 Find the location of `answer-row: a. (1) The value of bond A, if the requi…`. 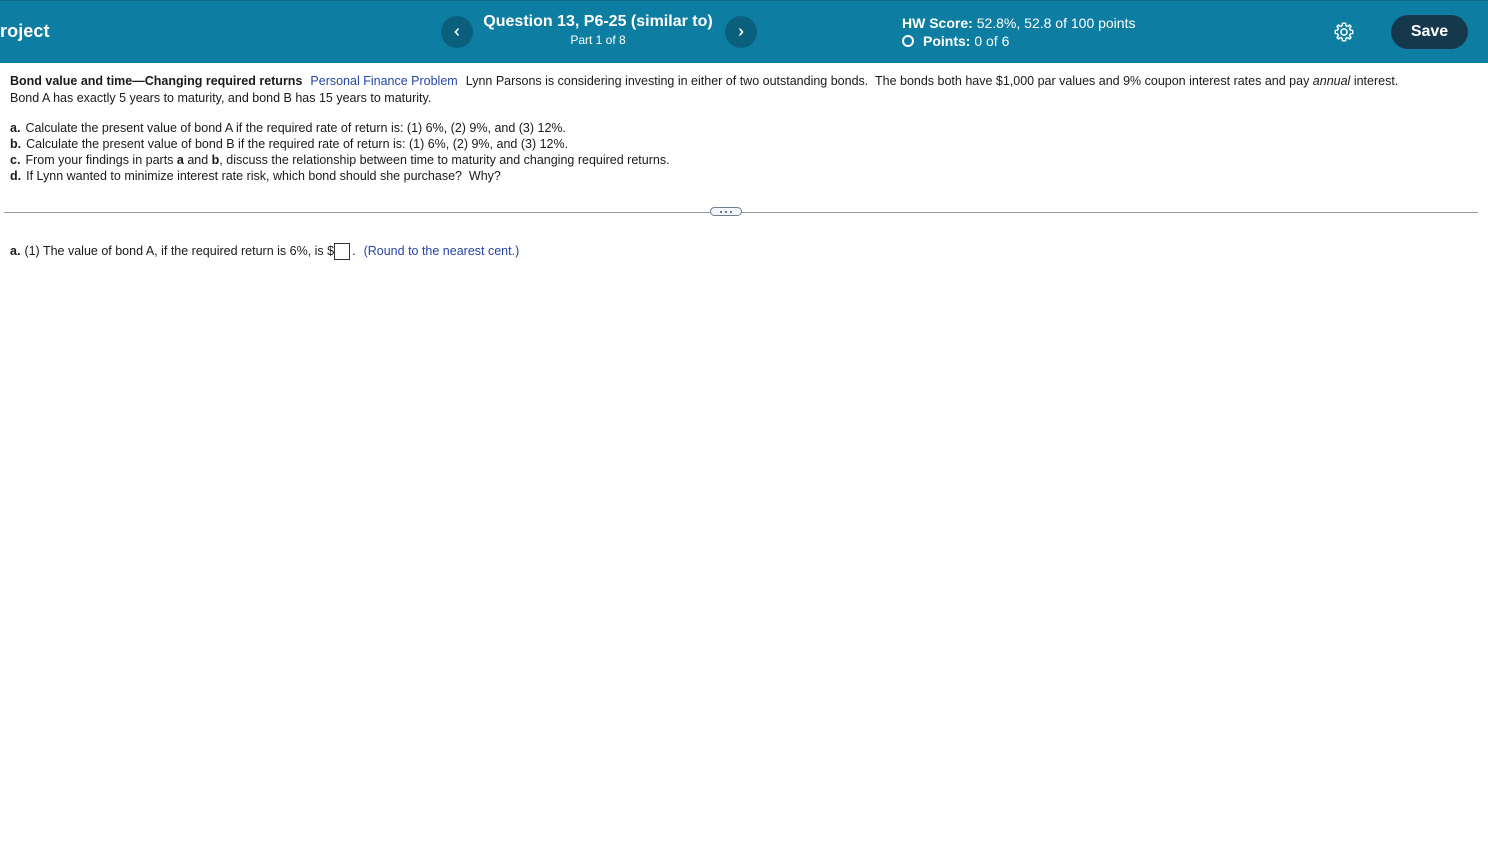

answer-row: a. (1) The value of bond A, if the requi… is located at coordinates (264, 251).